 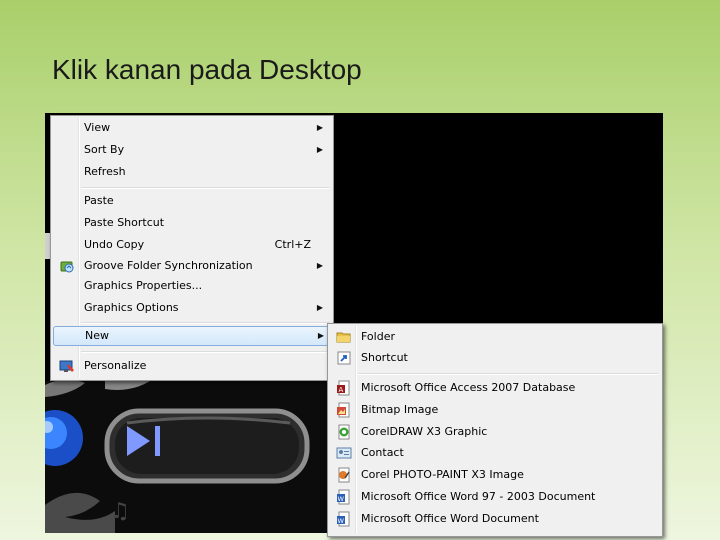 What do you see at coordinates (207, 69) in the screenshot?
I see `slide-title: Klik kanan pada Desktop` at bounding box center [207, 69].